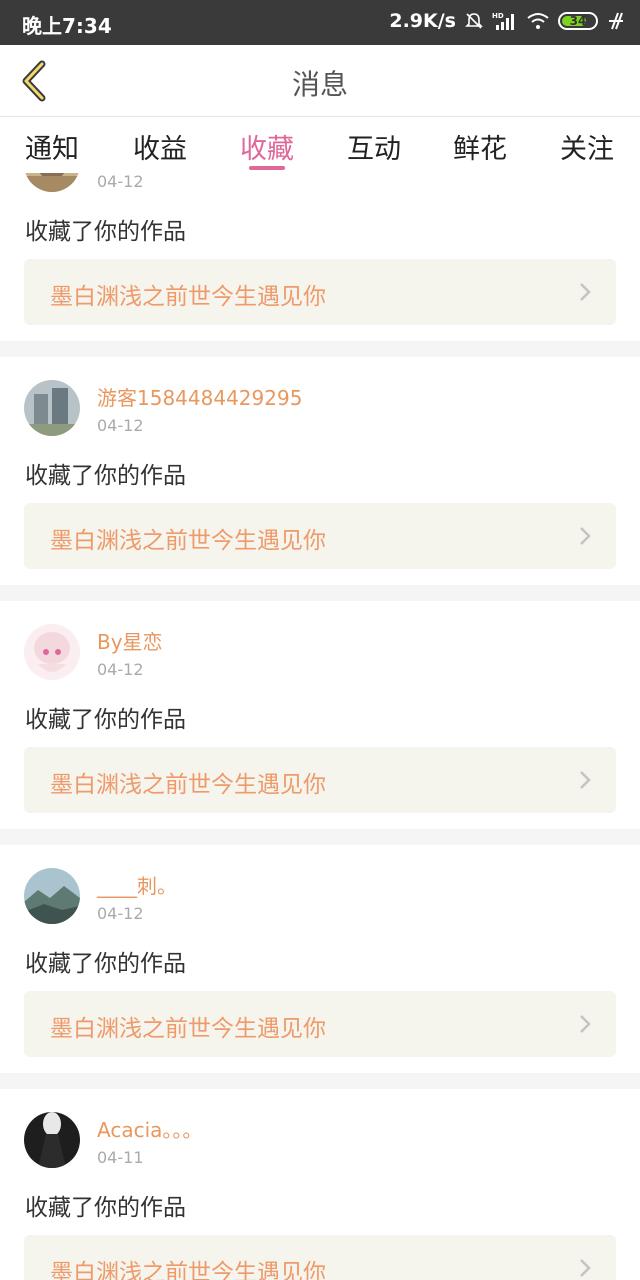 This screenshot has height=1280, width=640. Describe the element at coordinates (267, 146) in the screenshot. I see `tab-favorites: 收藏` at that location.